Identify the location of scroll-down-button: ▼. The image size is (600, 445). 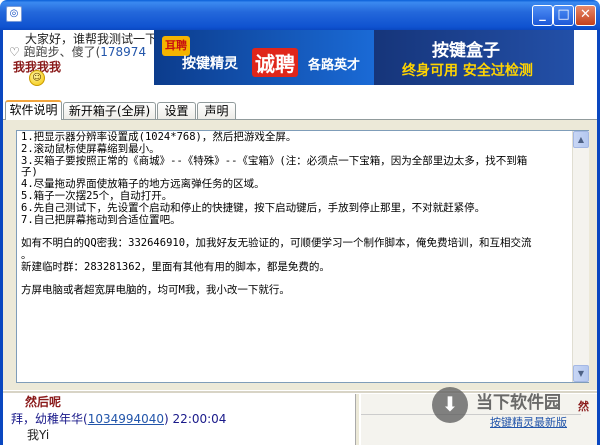
(581, 373).